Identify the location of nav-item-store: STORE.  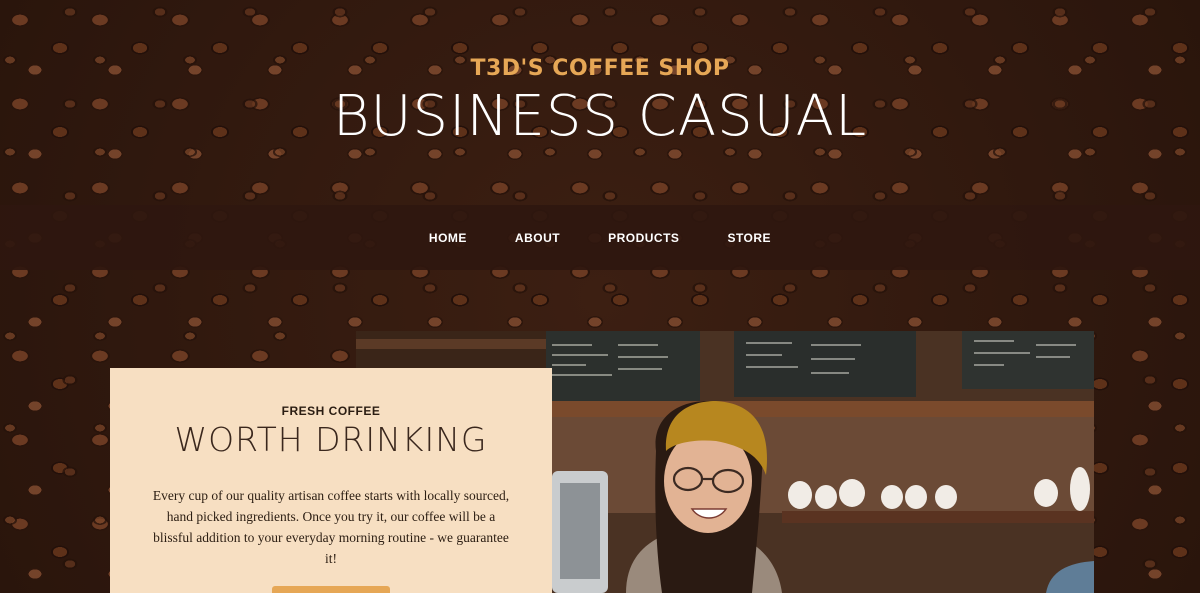
(749, 238).